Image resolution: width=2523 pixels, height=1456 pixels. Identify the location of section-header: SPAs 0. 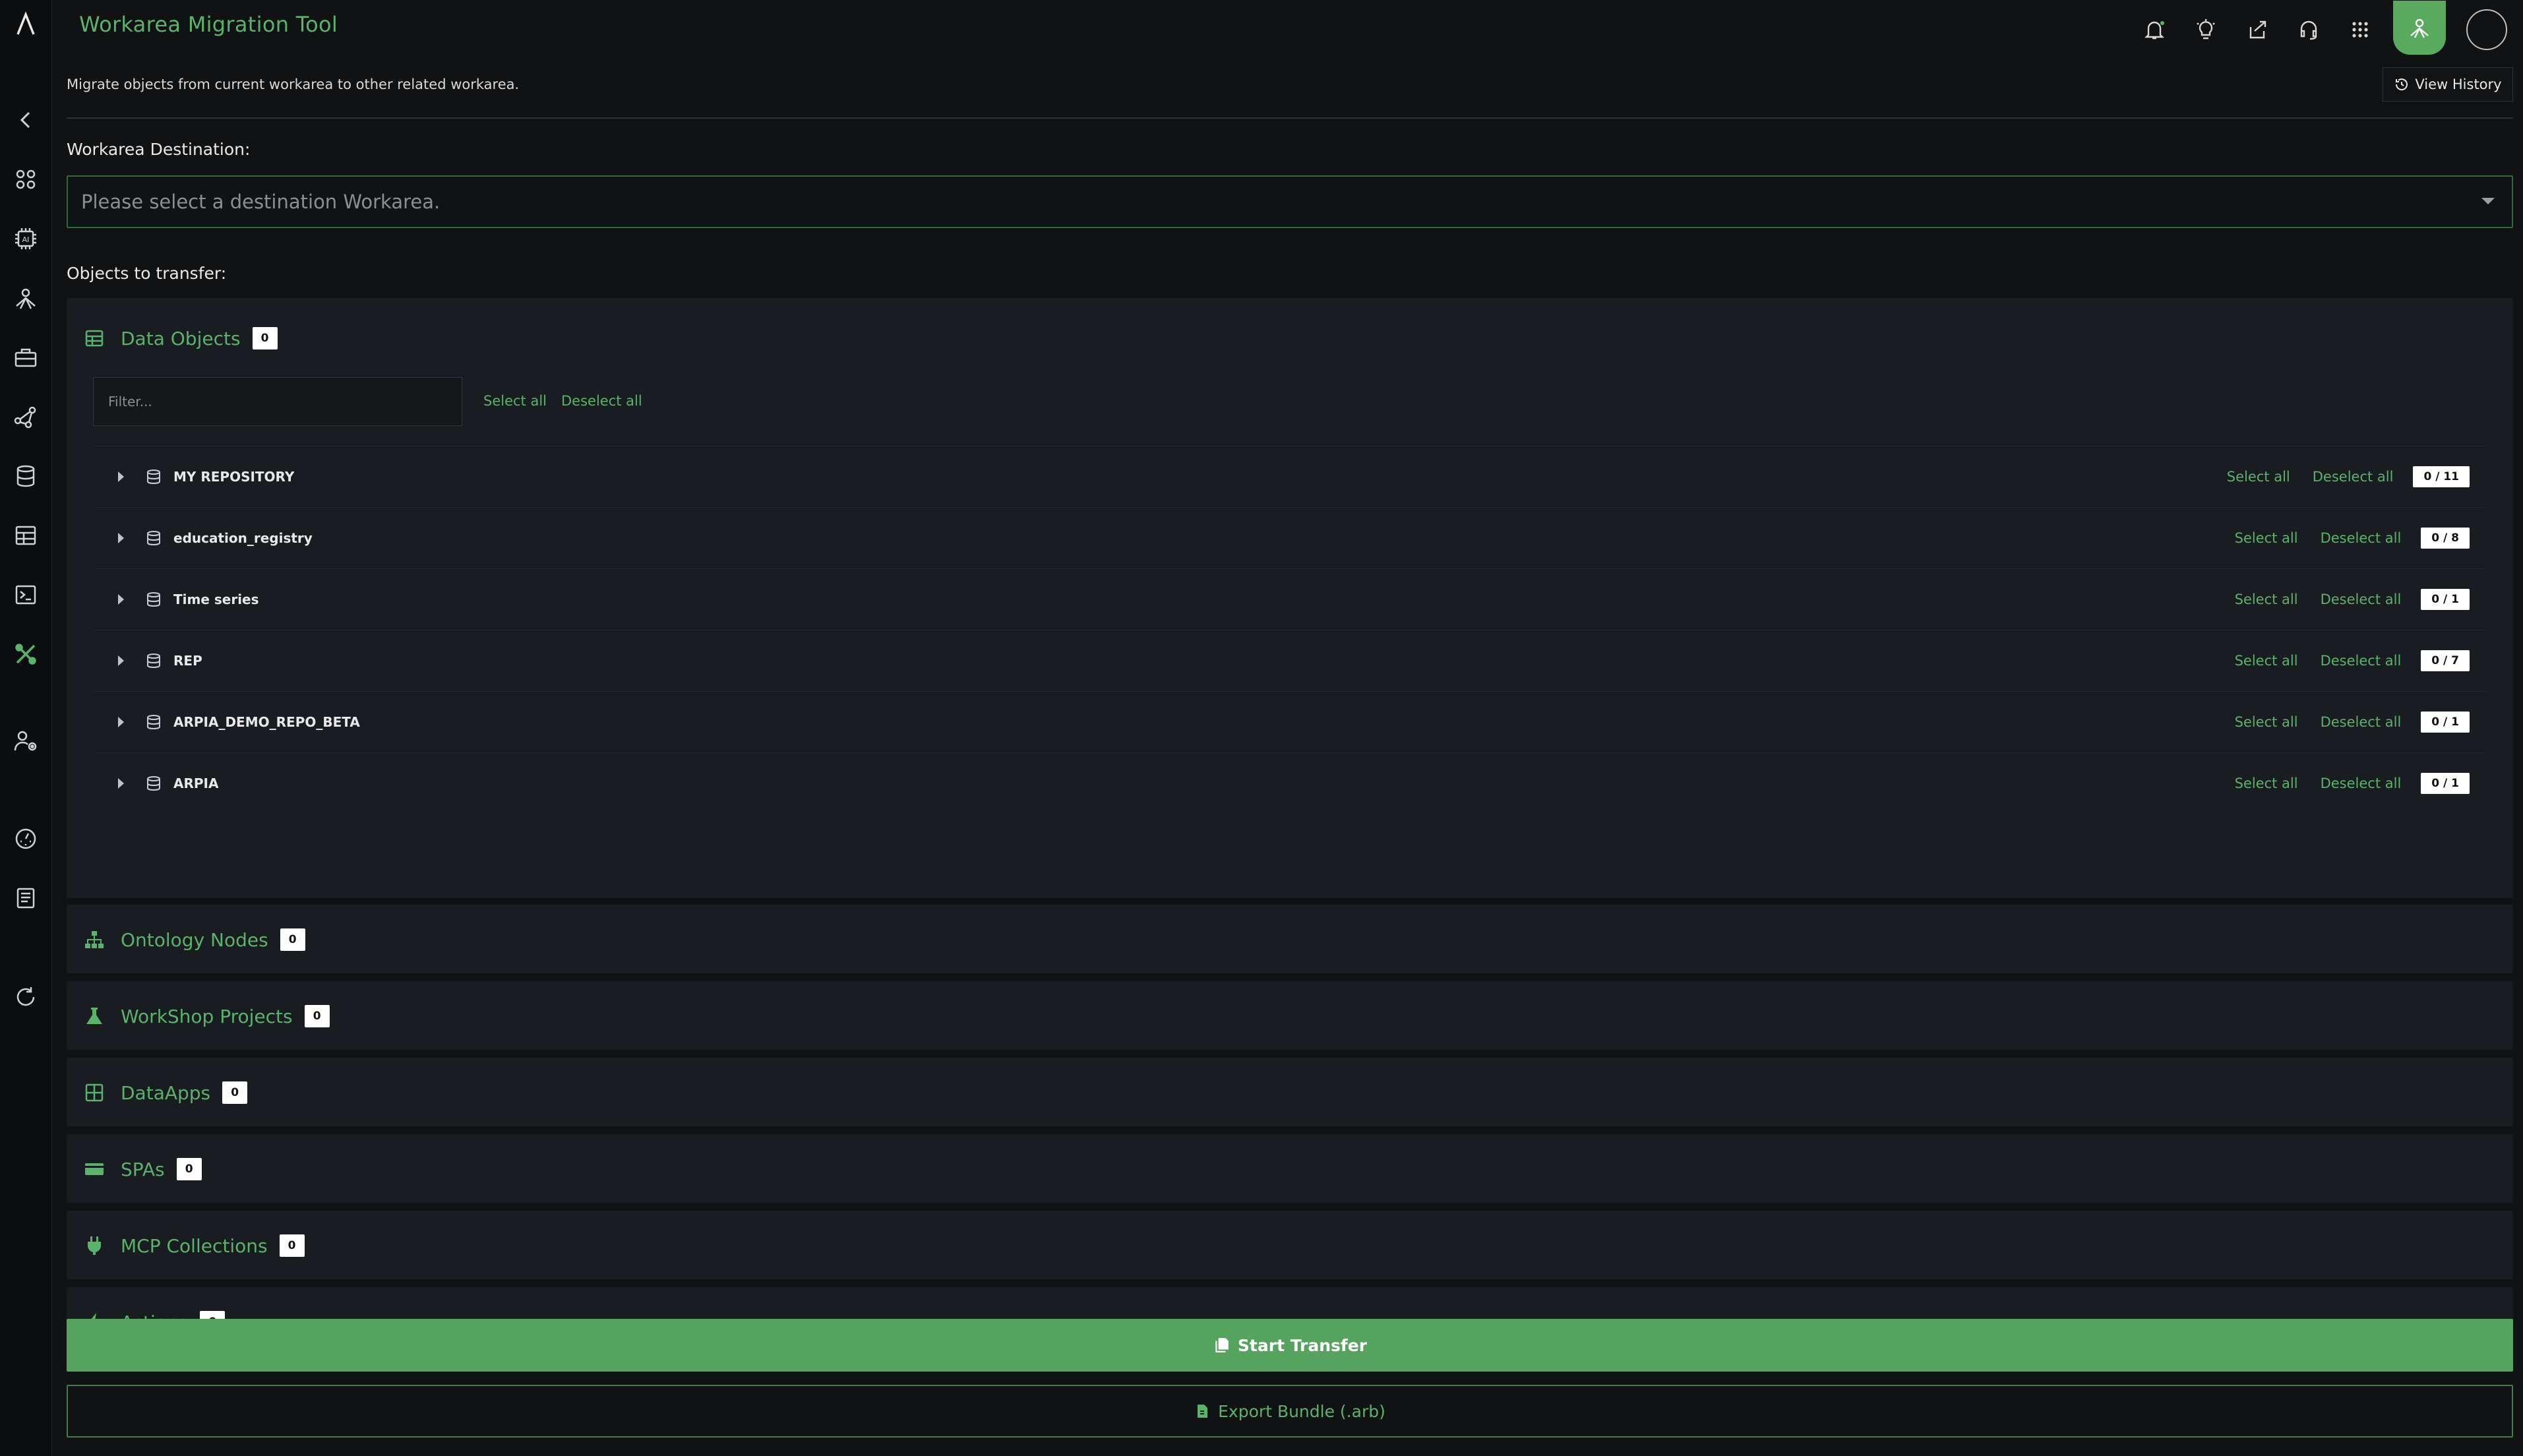
(143, 1169).